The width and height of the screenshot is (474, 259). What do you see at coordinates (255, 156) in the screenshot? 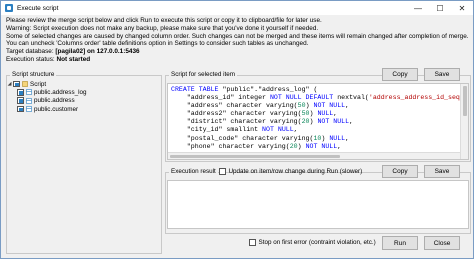
I see `editor-horizontal-thumb` at bounding box center [255, 156].